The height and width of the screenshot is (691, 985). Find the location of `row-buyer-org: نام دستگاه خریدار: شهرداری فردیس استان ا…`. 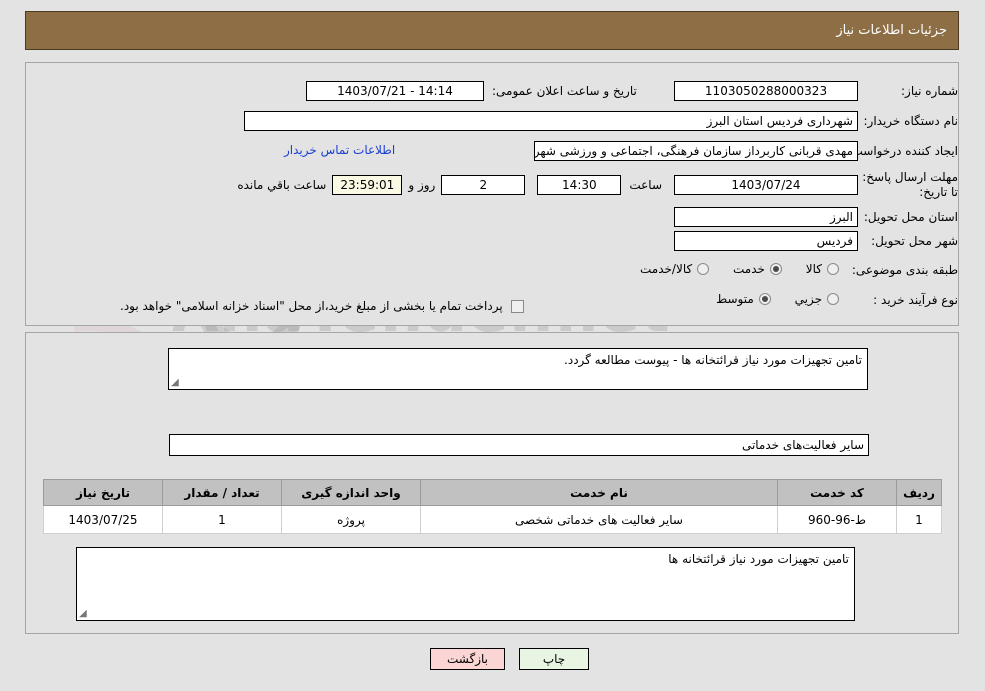

row-buyer-org: نام دستگاه خریدار: شهرداری فردیس استان ا… is located at coordinates (594, 121).